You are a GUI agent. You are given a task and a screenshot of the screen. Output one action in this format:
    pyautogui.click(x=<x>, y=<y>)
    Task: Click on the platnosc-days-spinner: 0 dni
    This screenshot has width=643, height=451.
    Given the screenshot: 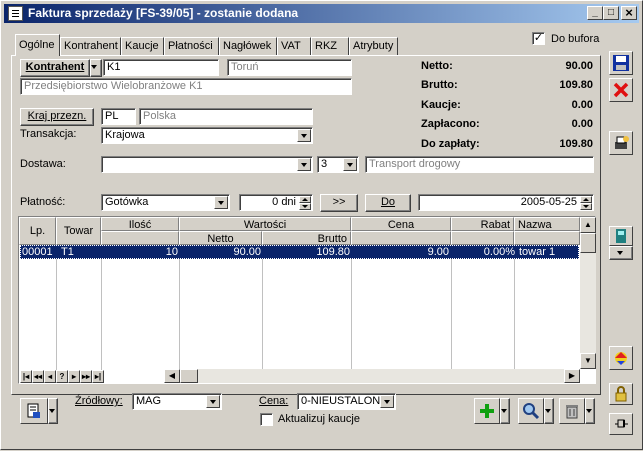 What is the action you would take?
    pyautogui.click(x=276, y=202)
    